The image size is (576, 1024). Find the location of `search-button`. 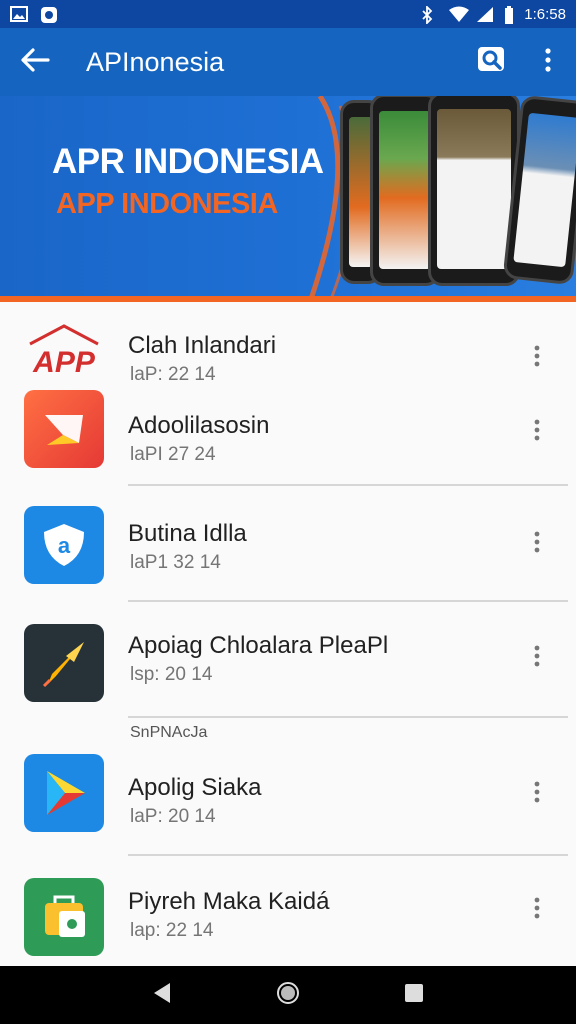

search-button is located at coordinates (492, 62).